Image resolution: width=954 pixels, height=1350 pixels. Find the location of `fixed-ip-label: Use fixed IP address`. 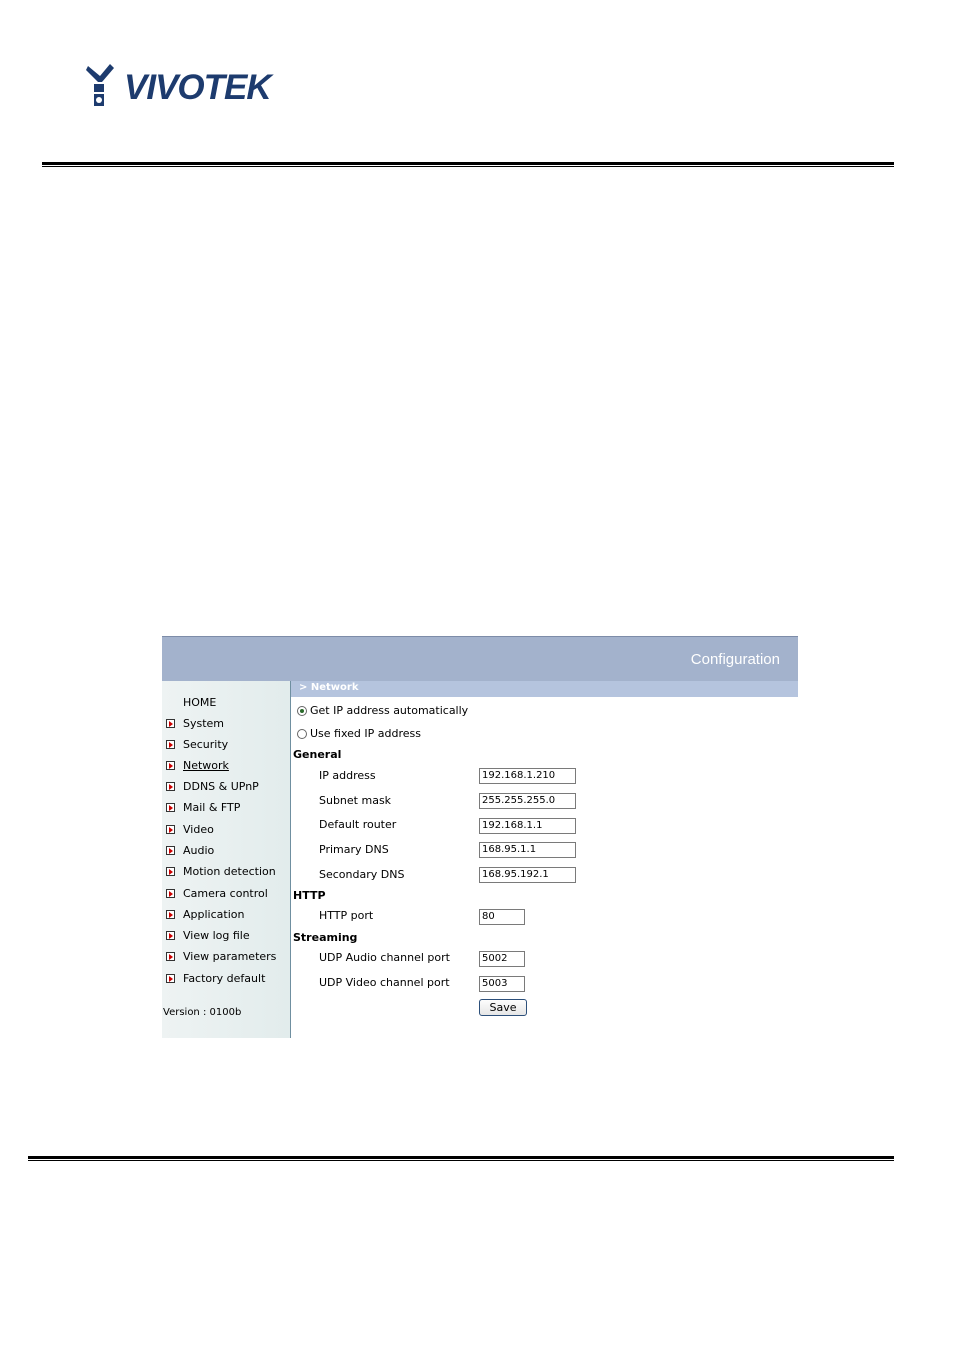

fixed-ip-label: Use fixed IP address is located at coordinates (365, 733).